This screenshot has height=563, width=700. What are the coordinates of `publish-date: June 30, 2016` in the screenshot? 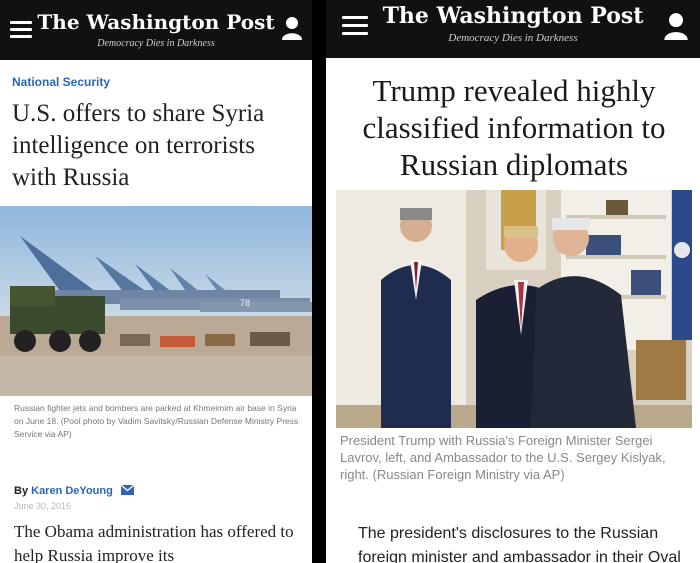 It's located at (43, 506).